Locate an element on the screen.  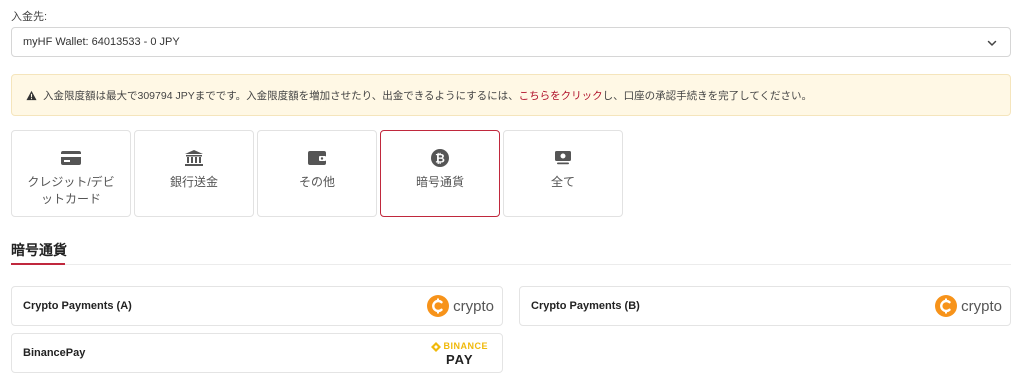
binance-logo-top: BINANCE is located at coordinates (465, 346).